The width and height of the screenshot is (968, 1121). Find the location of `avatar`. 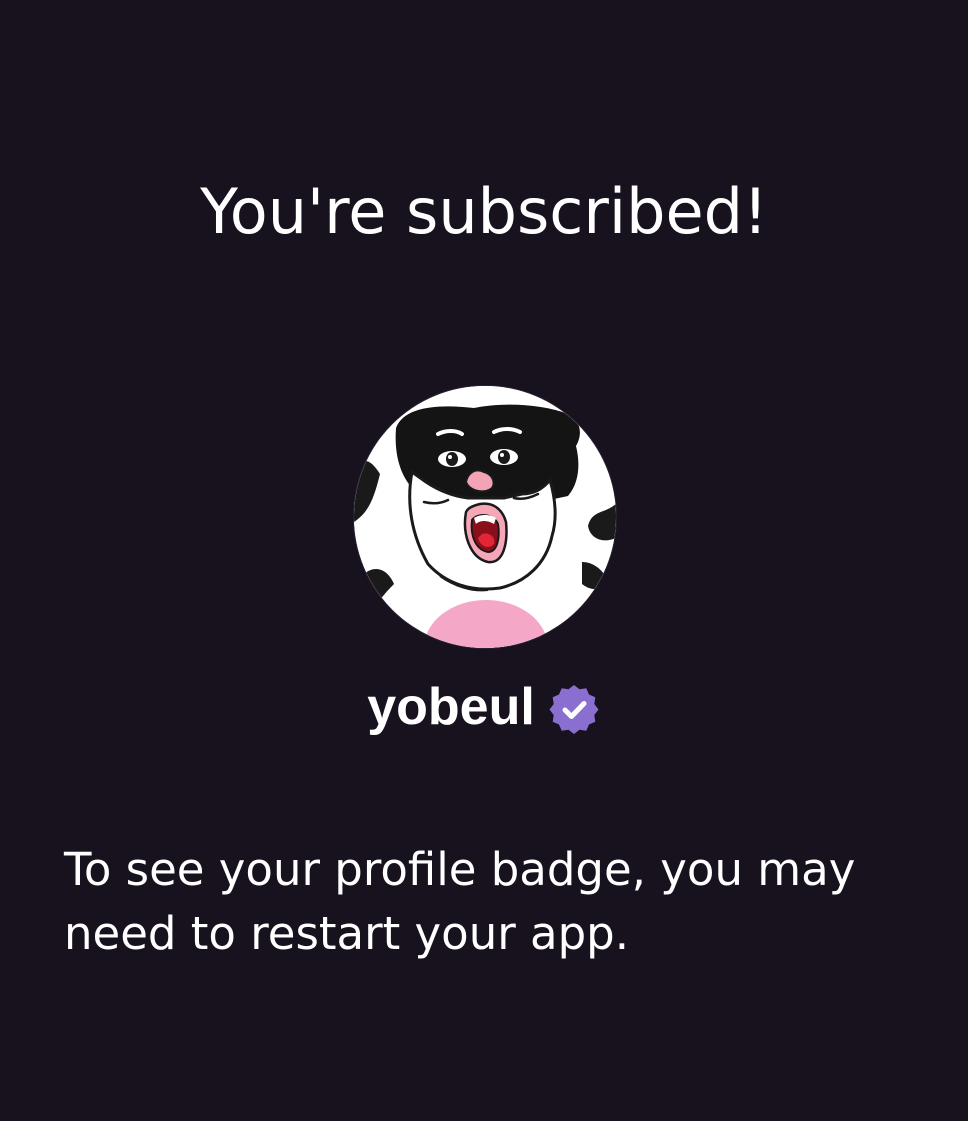

avatar is located at coordinates (485, 517).